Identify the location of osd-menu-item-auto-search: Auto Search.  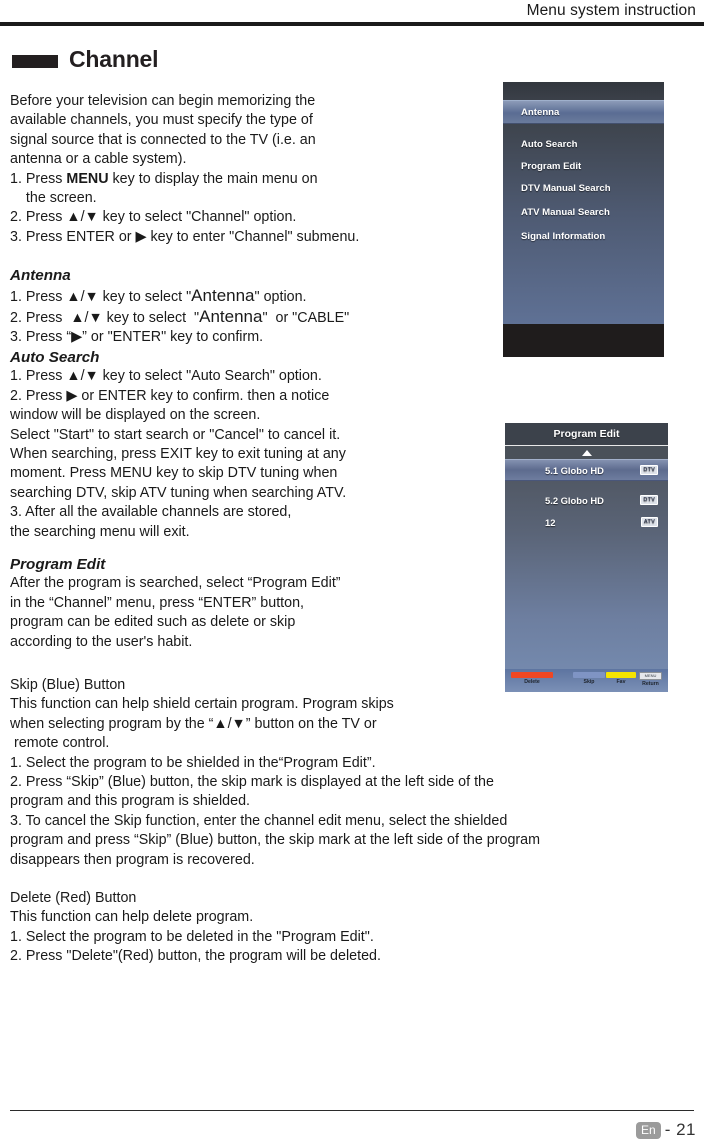
(583, 145).